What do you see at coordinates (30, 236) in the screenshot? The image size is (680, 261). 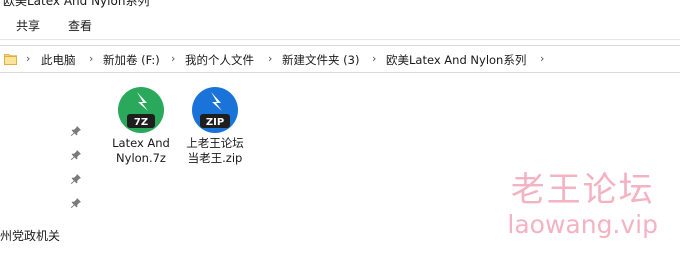 I see `nav-item-label: 州党政机关` at bounding box center [30, 236].